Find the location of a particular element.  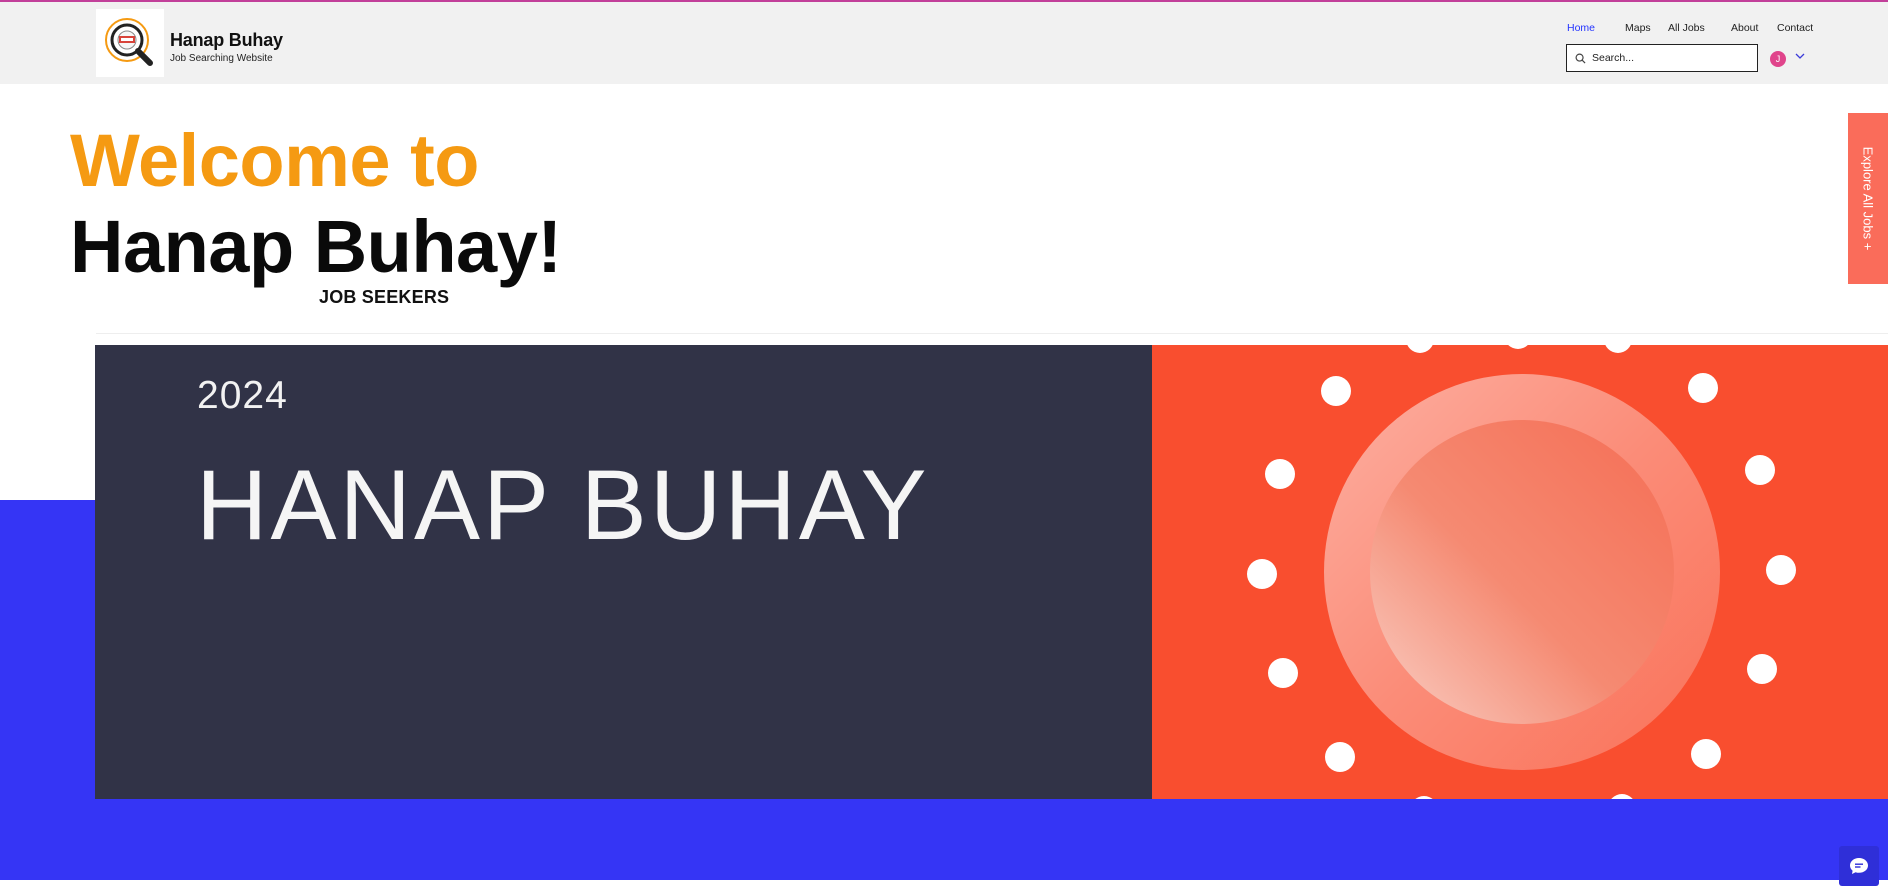

hero-subtitle: JOB SEEKERS is located at coordinates (384, 297).